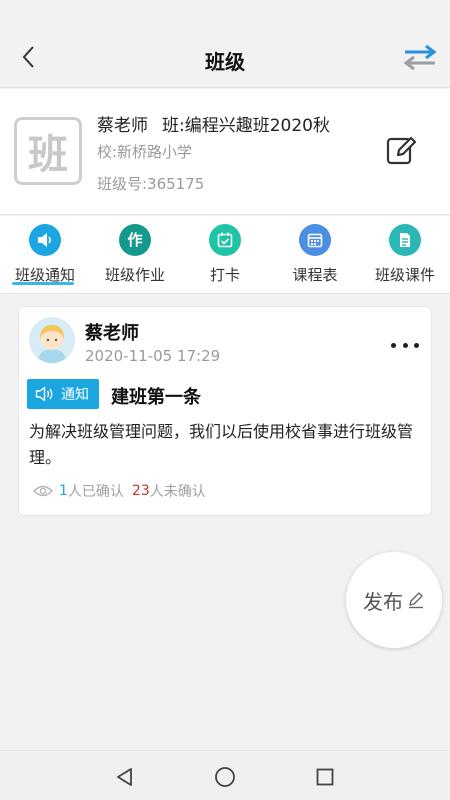 Image resolution: width=450 pixels, height=800 pixels. What do you see at coordinates (134, 275) in the screenshot?
I see `tab-label: 班级作业` at bounding box center [134, 275].